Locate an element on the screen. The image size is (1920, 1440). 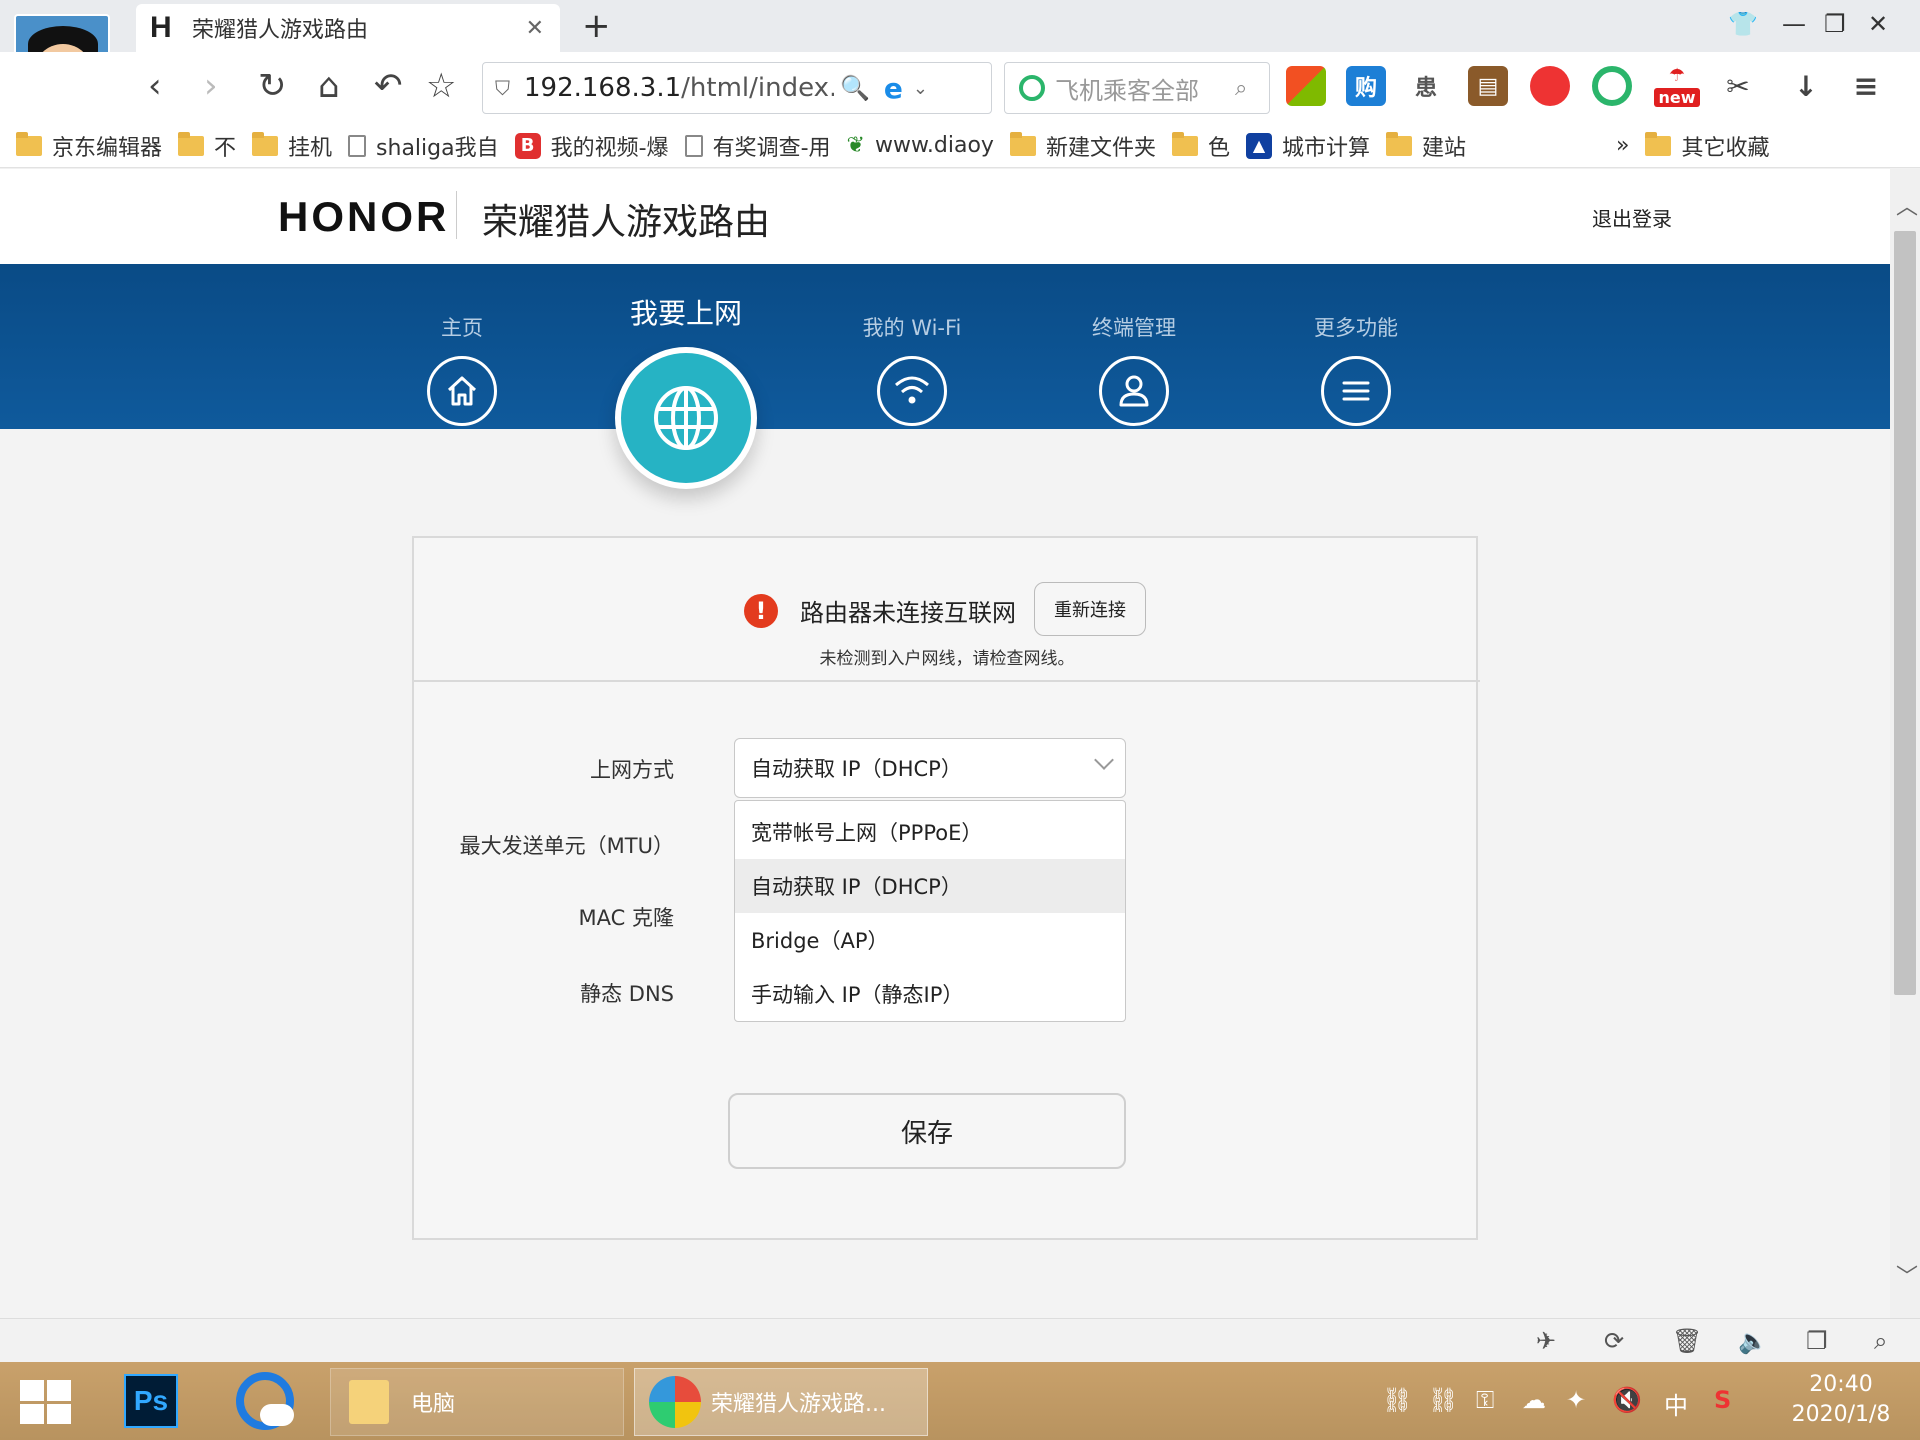
new-tab-button: + is located at coordinates (596, 26).